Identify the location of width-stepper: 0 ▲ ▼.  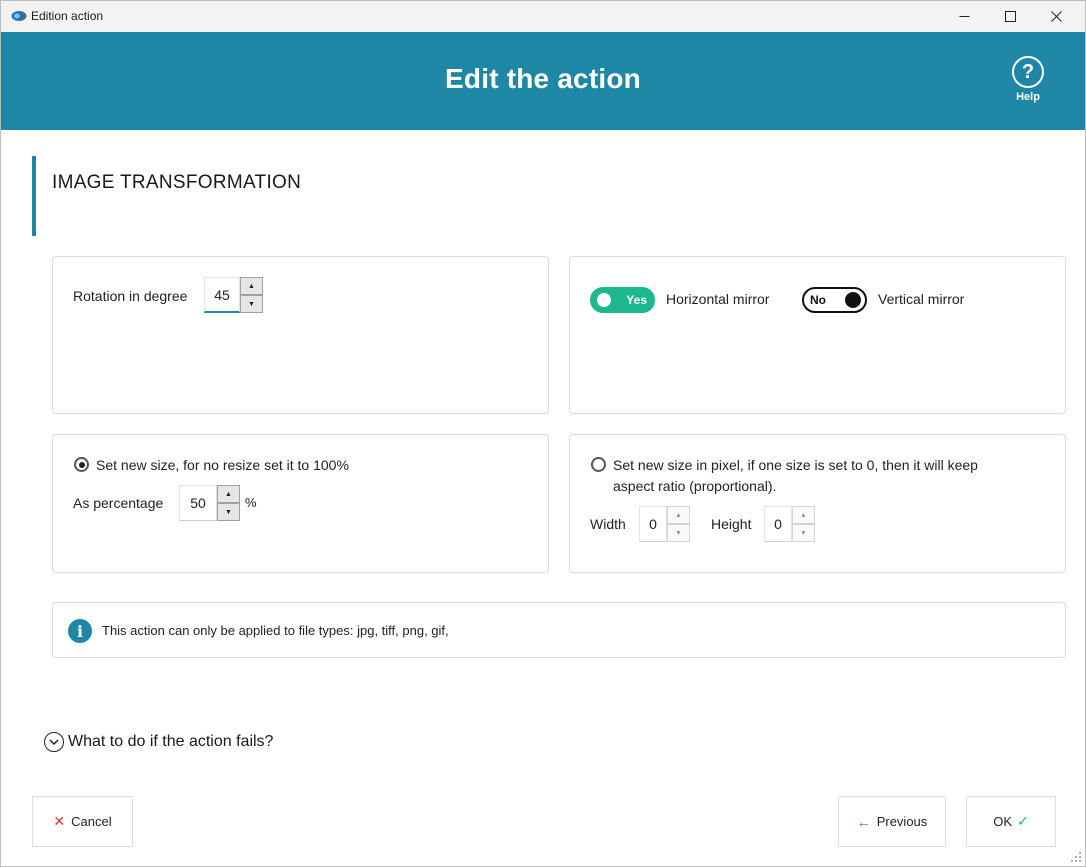
(664, 524).